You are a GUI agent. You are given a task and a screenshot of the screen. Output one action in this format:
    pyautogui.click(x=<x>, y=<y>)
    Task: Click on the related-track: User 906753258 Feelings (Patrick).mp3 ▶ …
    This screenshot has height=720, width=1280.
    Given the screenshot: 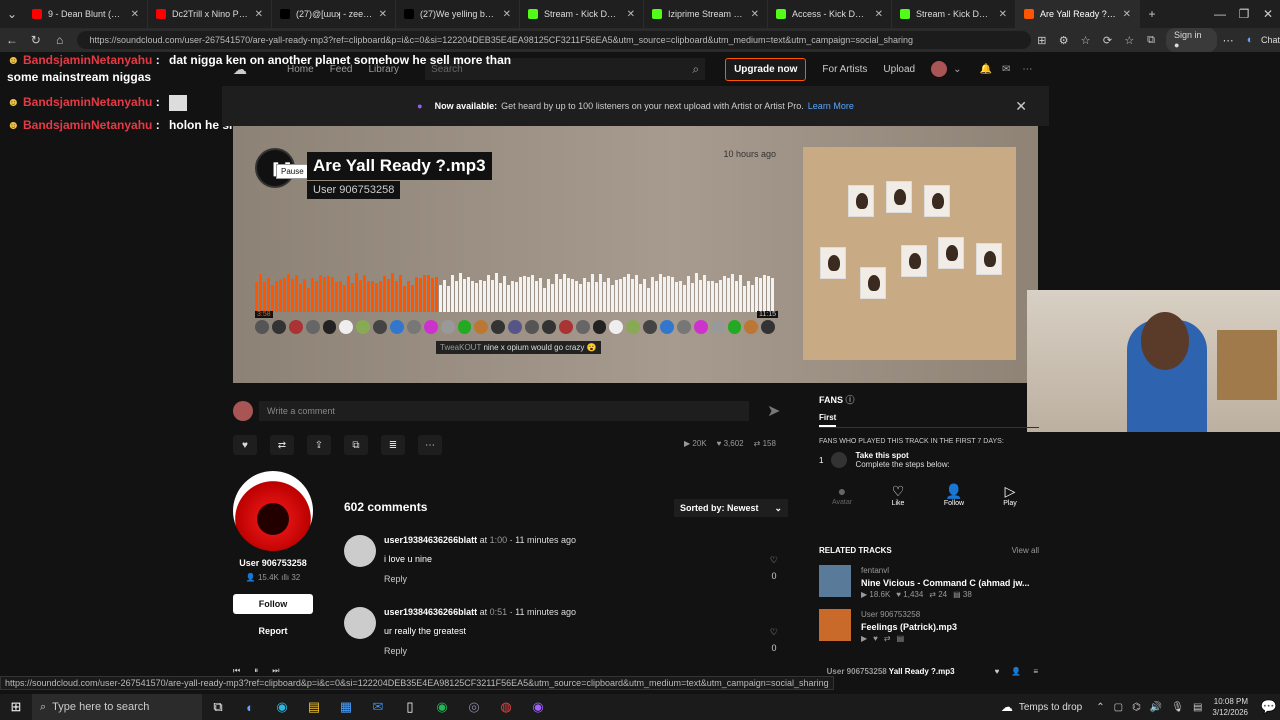 What is the action you would take?
    pyautogui.click(x=929, y=627)
    